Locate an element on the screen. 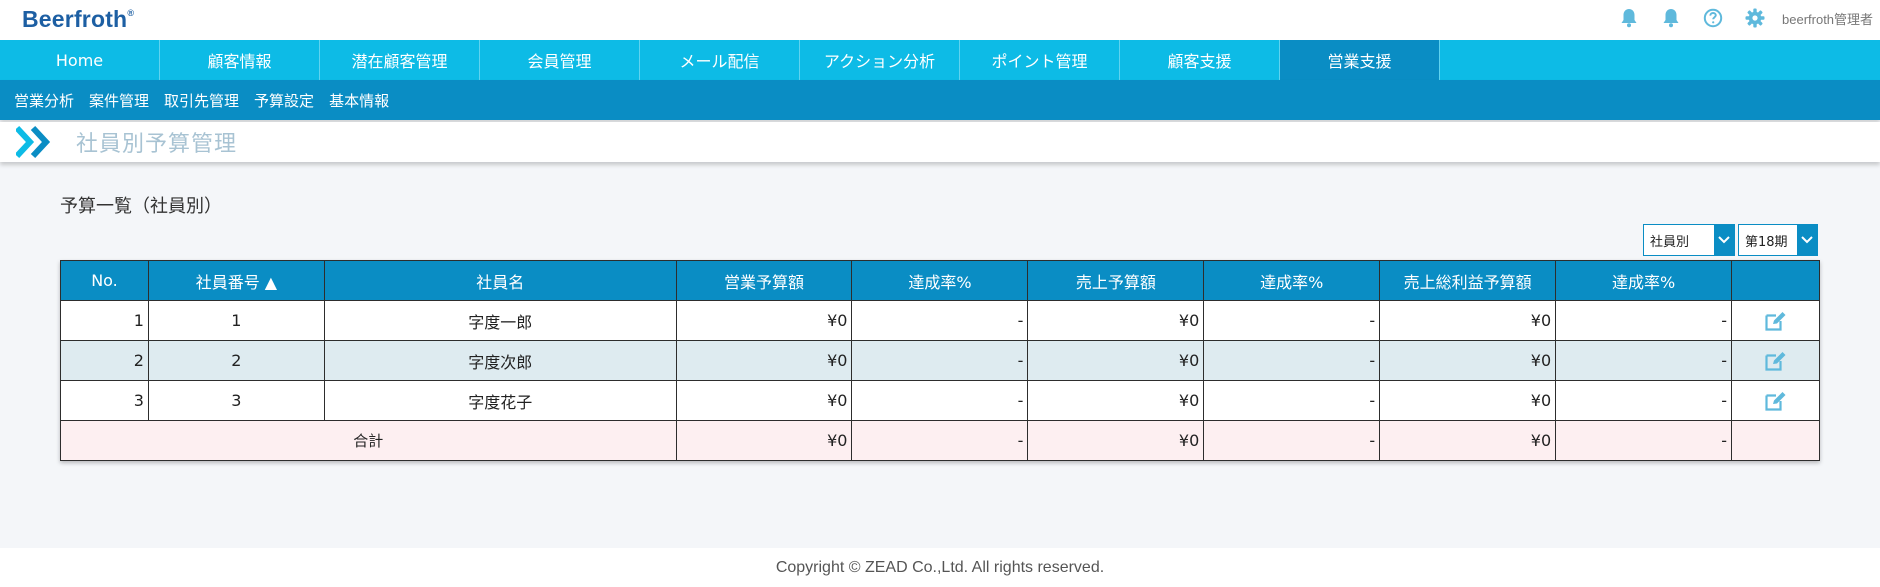 Image resolution: width=1880 pixels, height=587 pixels. column-header-sales-budget: 営業予算額 is located at coordinates (764, 280).